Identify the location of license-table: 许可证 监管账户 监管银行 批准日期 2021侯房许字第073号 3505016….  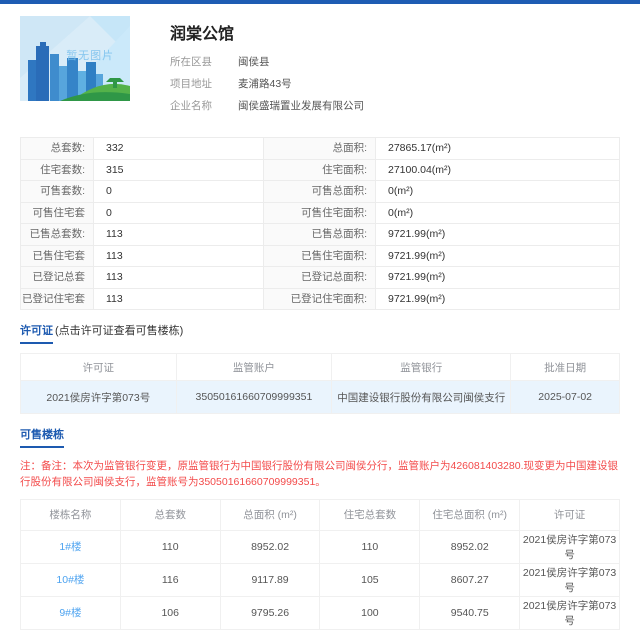
(320, 384).